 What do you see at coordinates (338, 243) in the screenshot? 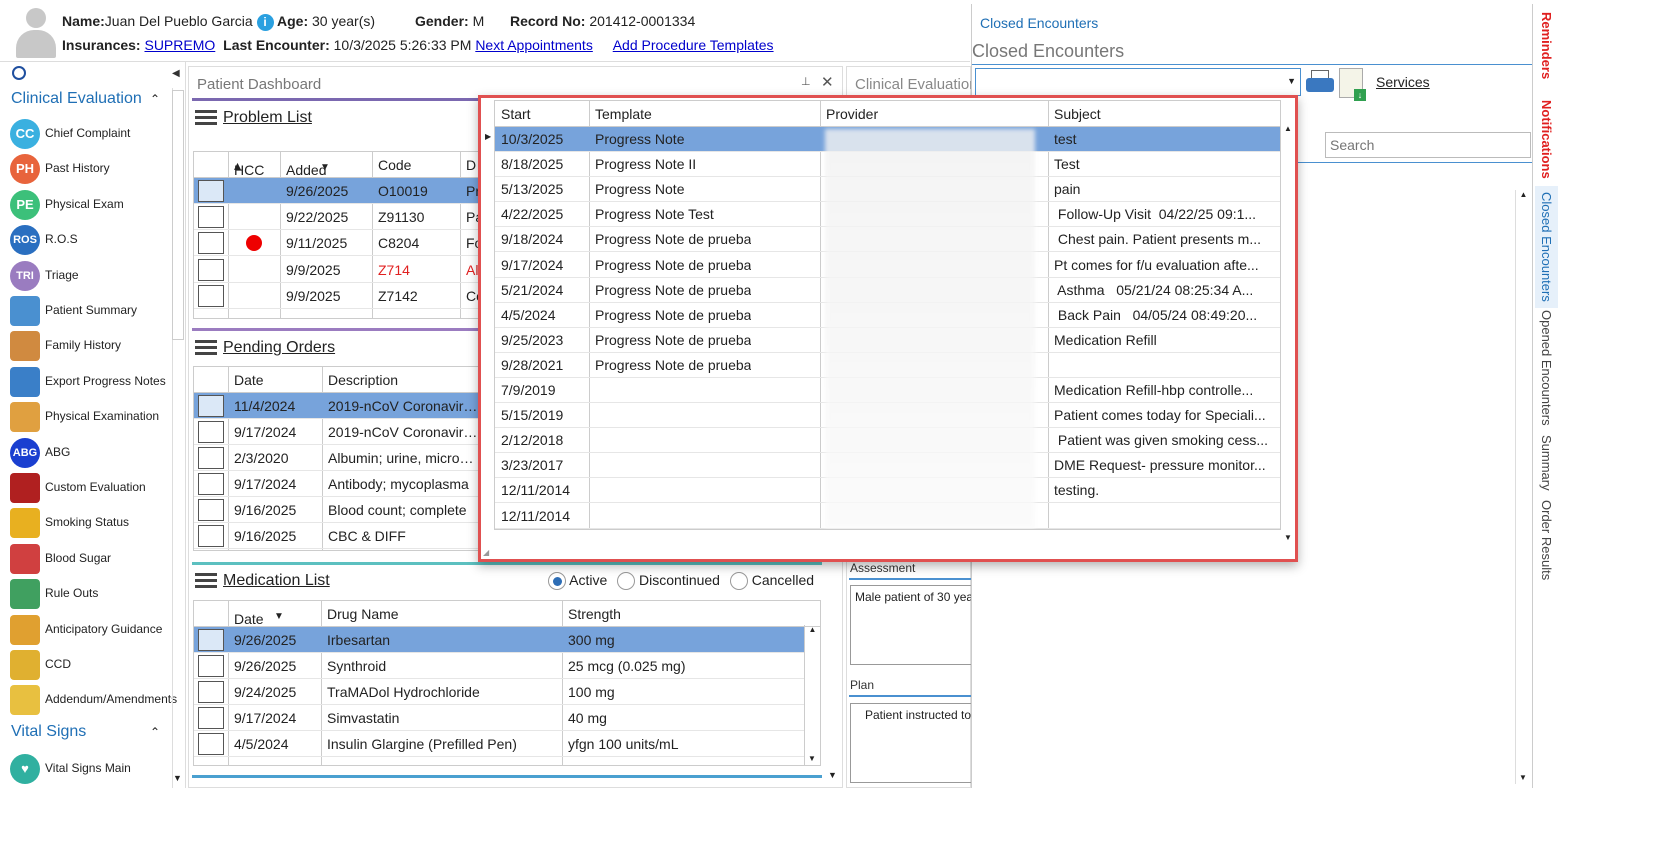
I see `table-row: 9/11/2025 C8204 Fo` at bounding box center [338, 243].